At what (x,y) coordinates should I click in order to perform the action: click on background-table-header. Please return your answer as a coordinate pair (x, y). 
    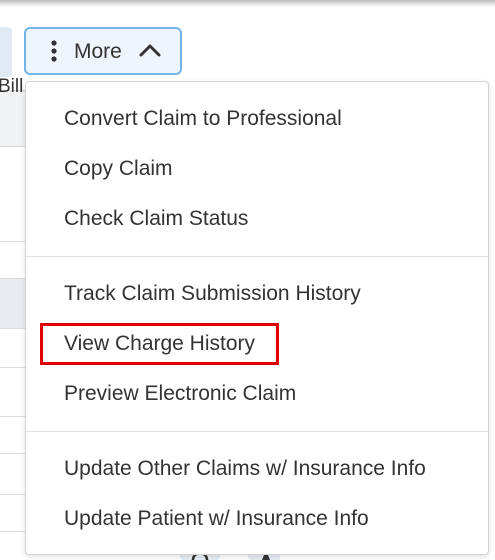
    Looking at the image, I should click on (13, 118).